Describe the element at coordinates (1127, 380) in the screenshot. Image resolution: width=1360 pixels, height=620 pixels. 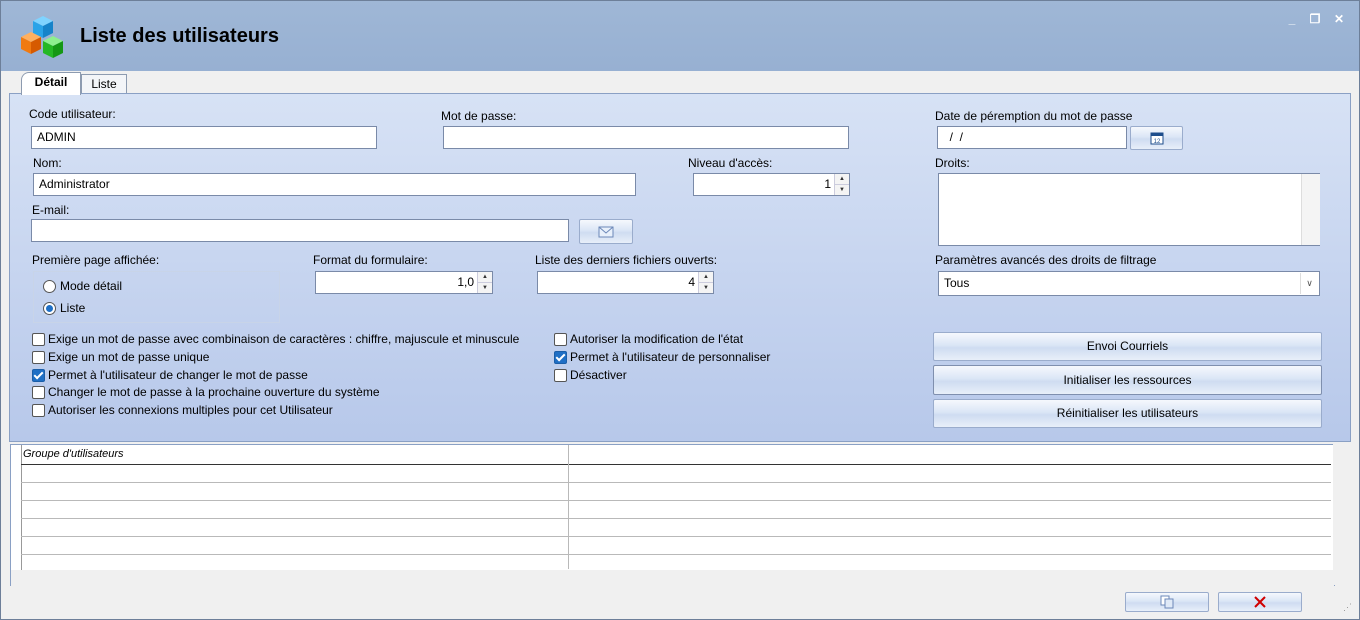
I see `init-resources-button: Initialiser les ressources` at that location.